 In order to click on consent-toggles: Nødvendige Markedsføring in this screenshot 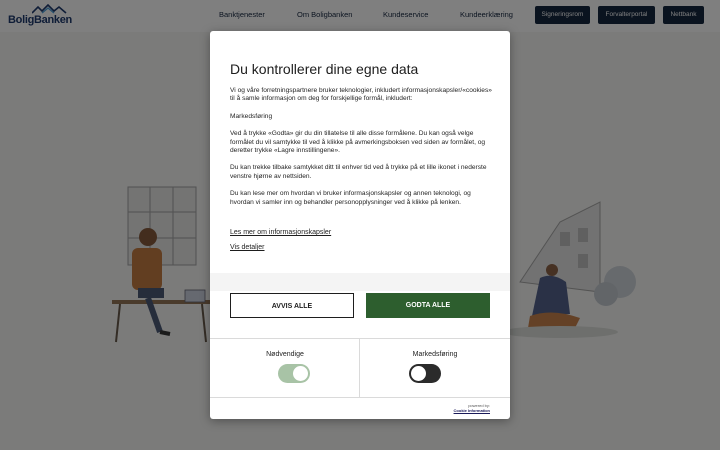, I will do `click(360, 368)`.